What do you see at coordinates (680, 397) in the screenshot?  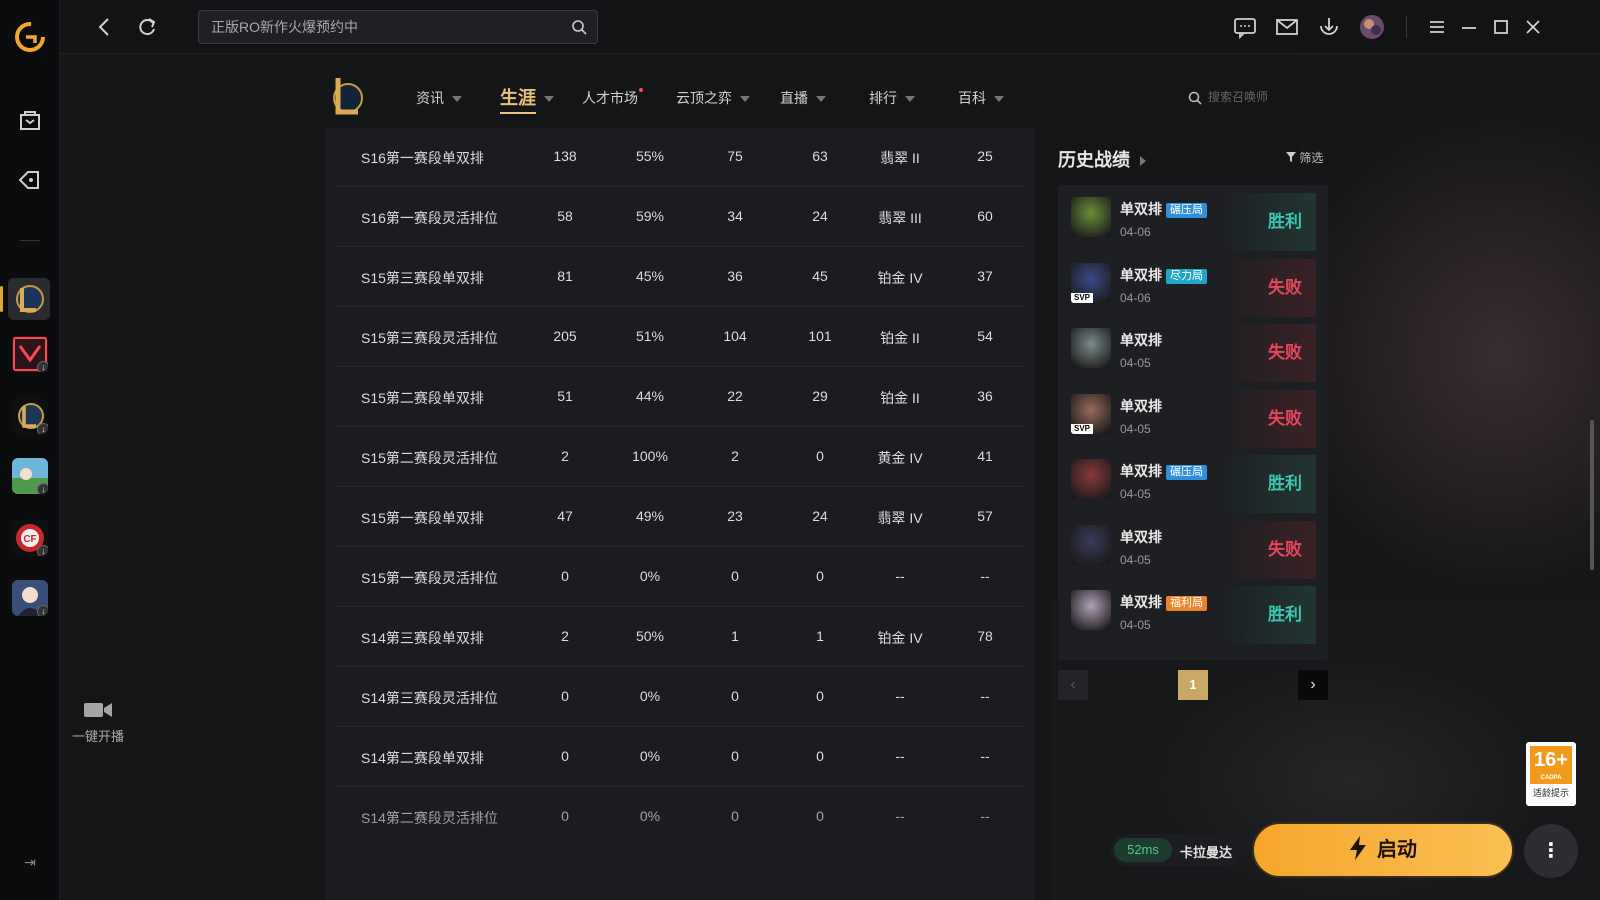 I see `table-row: S15第二赛段单双排 51 44% 22 29 铂金 II 36` at bounding box center [680, 397].